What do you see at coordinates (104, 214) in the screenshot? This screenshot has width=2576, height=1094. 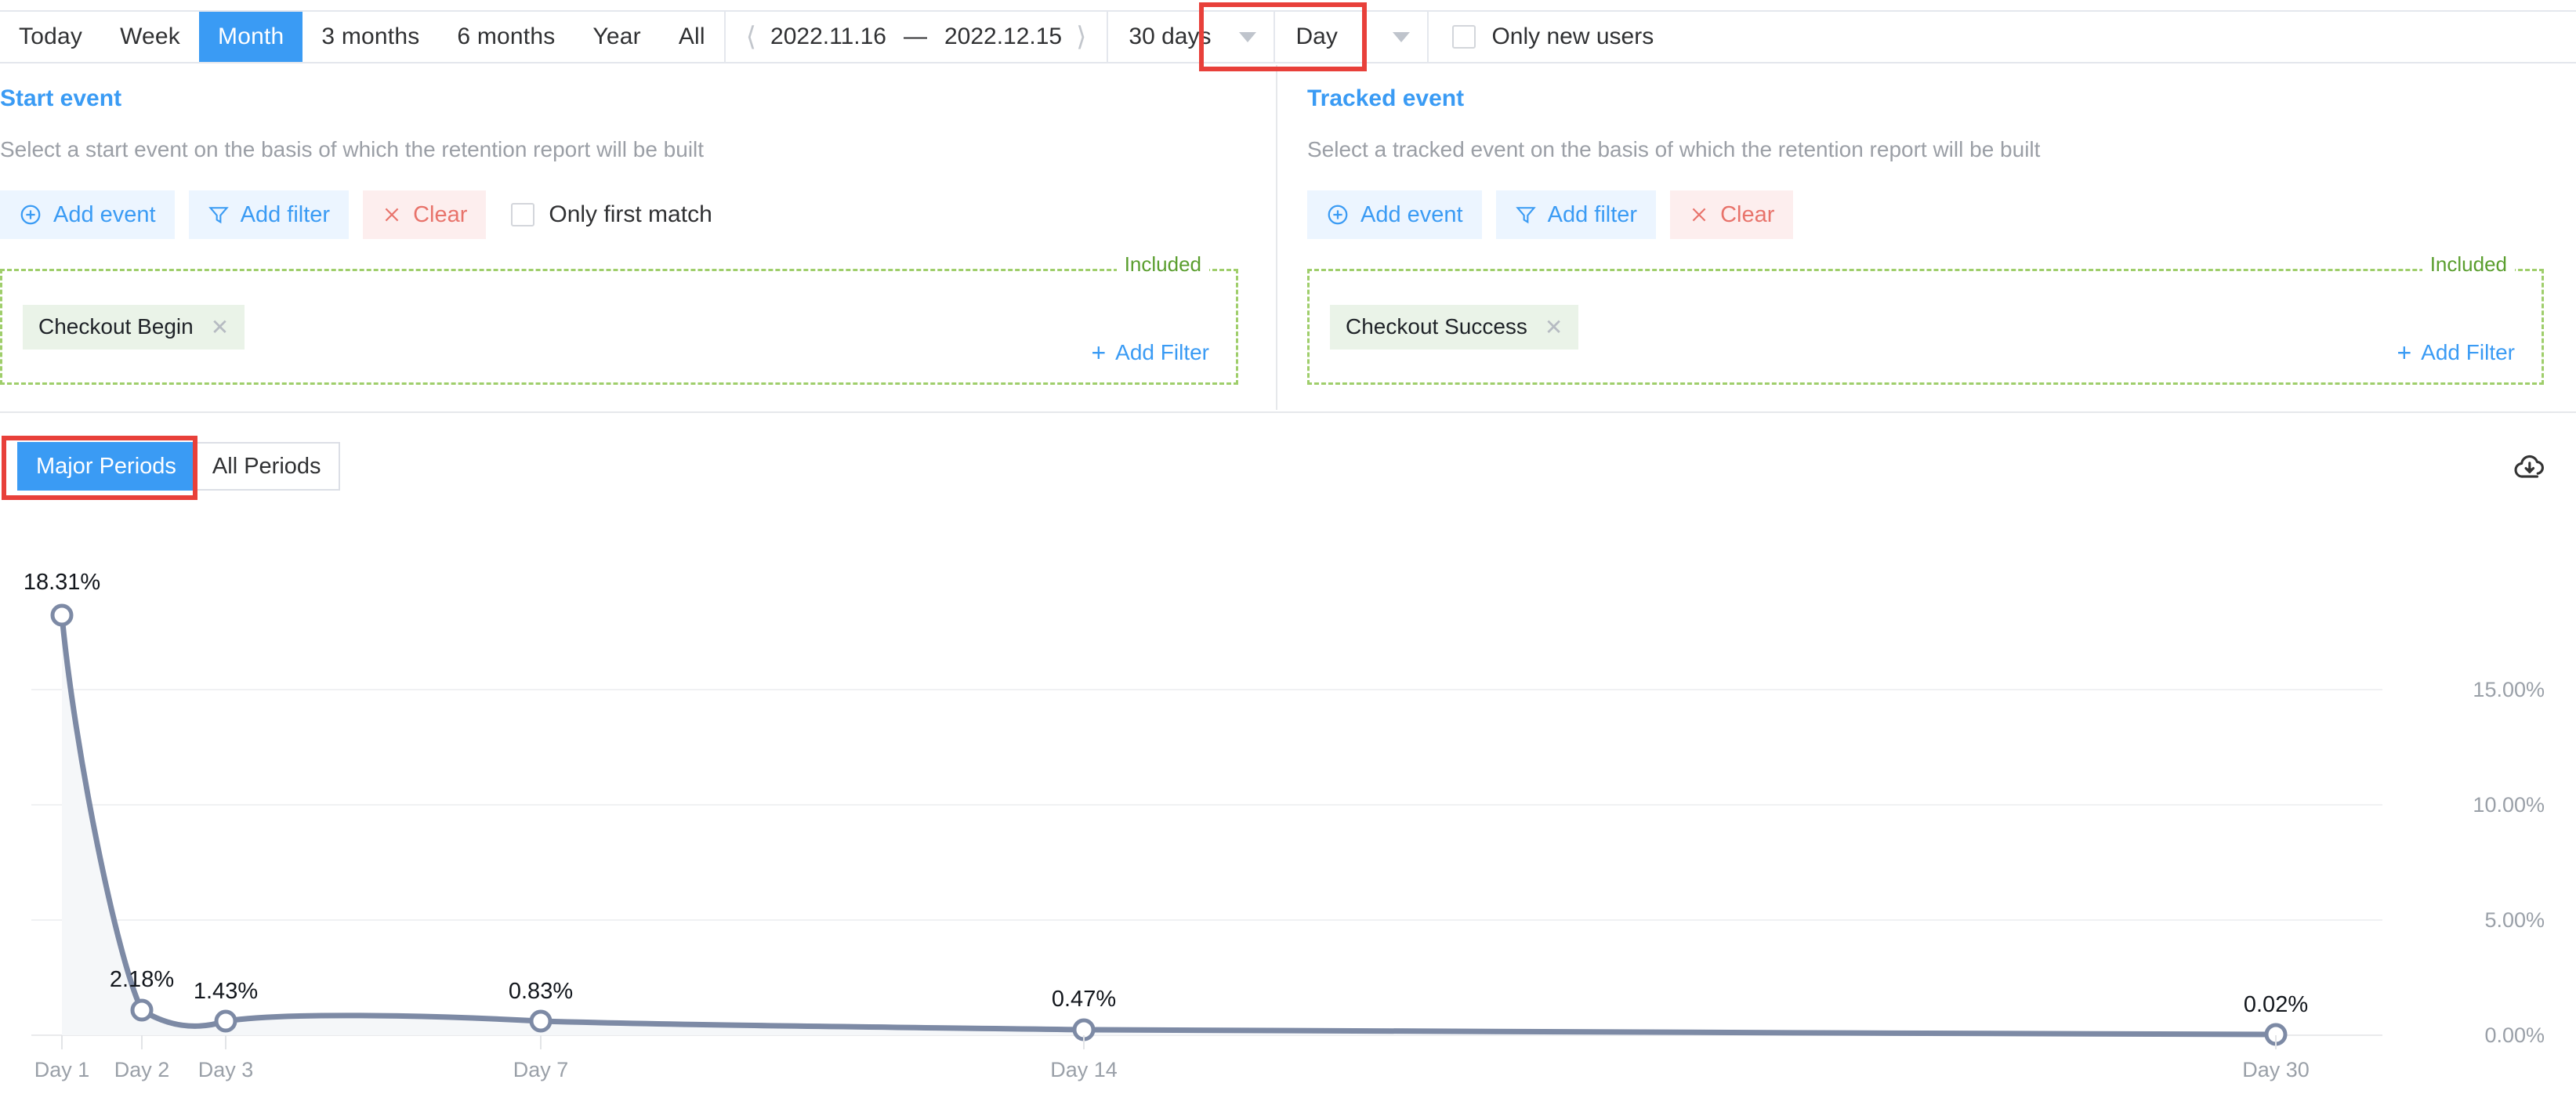 I see `start-add-event-label: Add event` at bounding box center [104, 214].